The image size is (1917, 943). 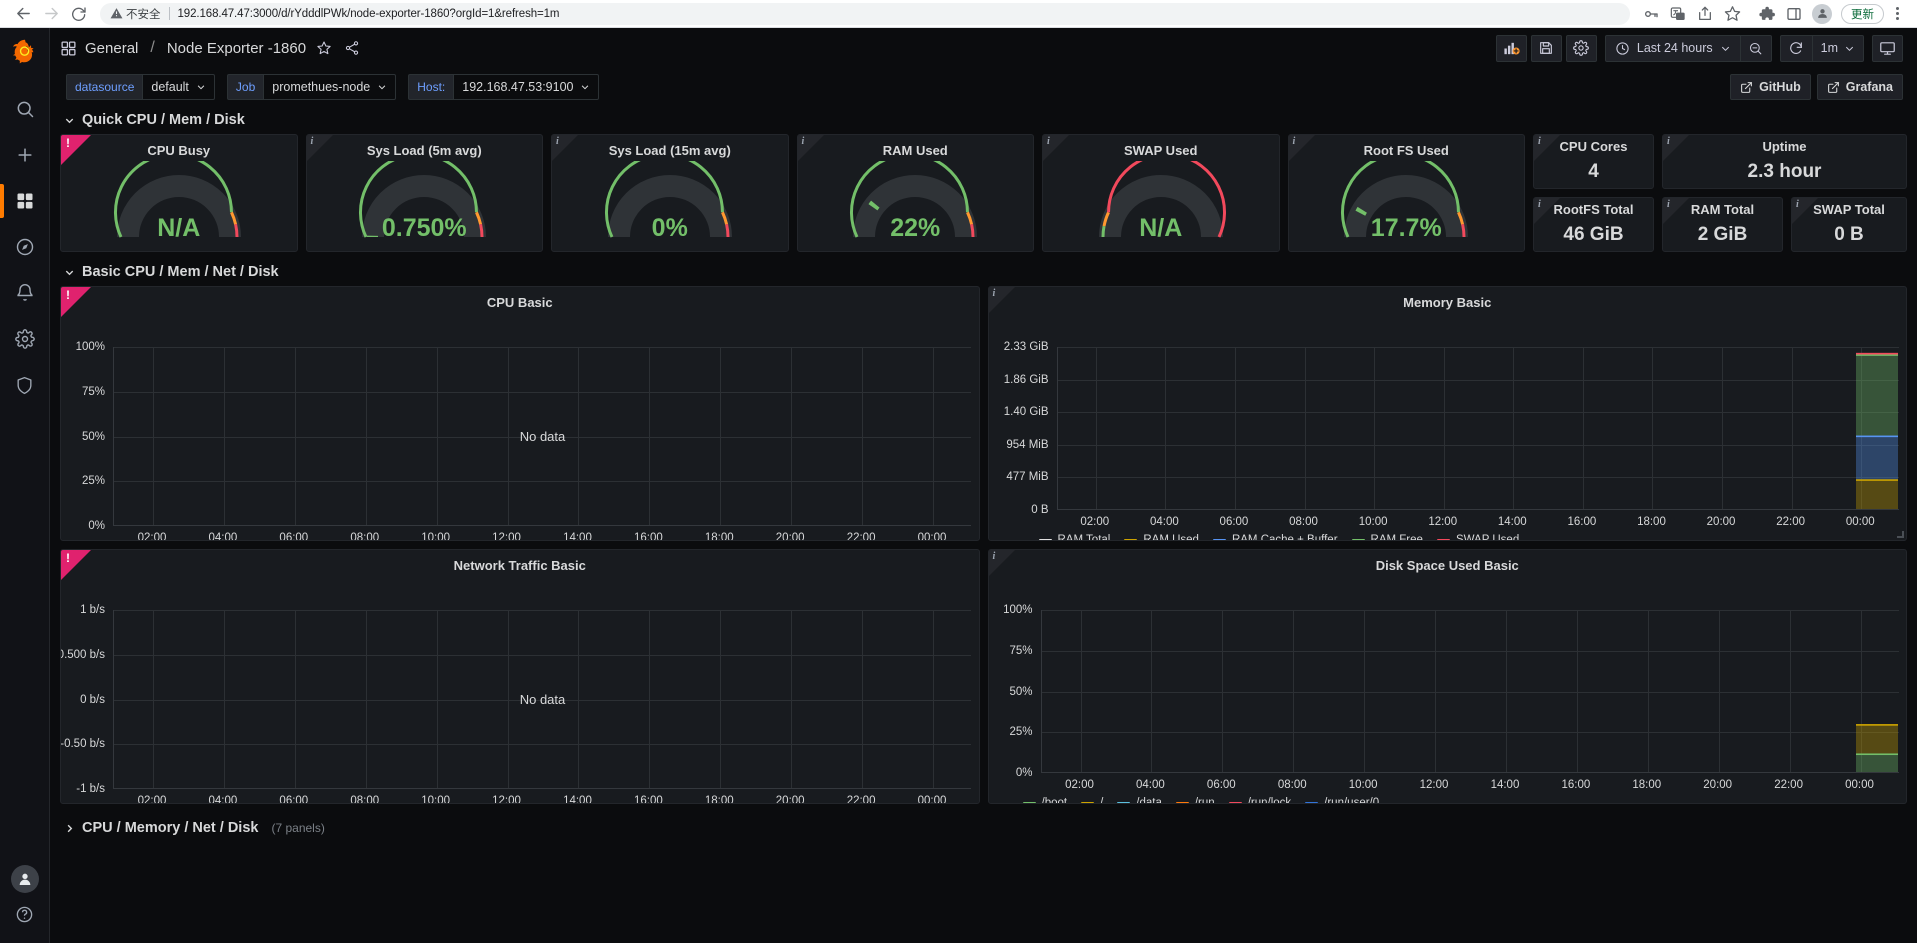 What do you see at coordinates (983, 120) in the screenshot?
I see `row-header-quick: Quick CPU / Mem / Disk` at bounding box center [983, 120].